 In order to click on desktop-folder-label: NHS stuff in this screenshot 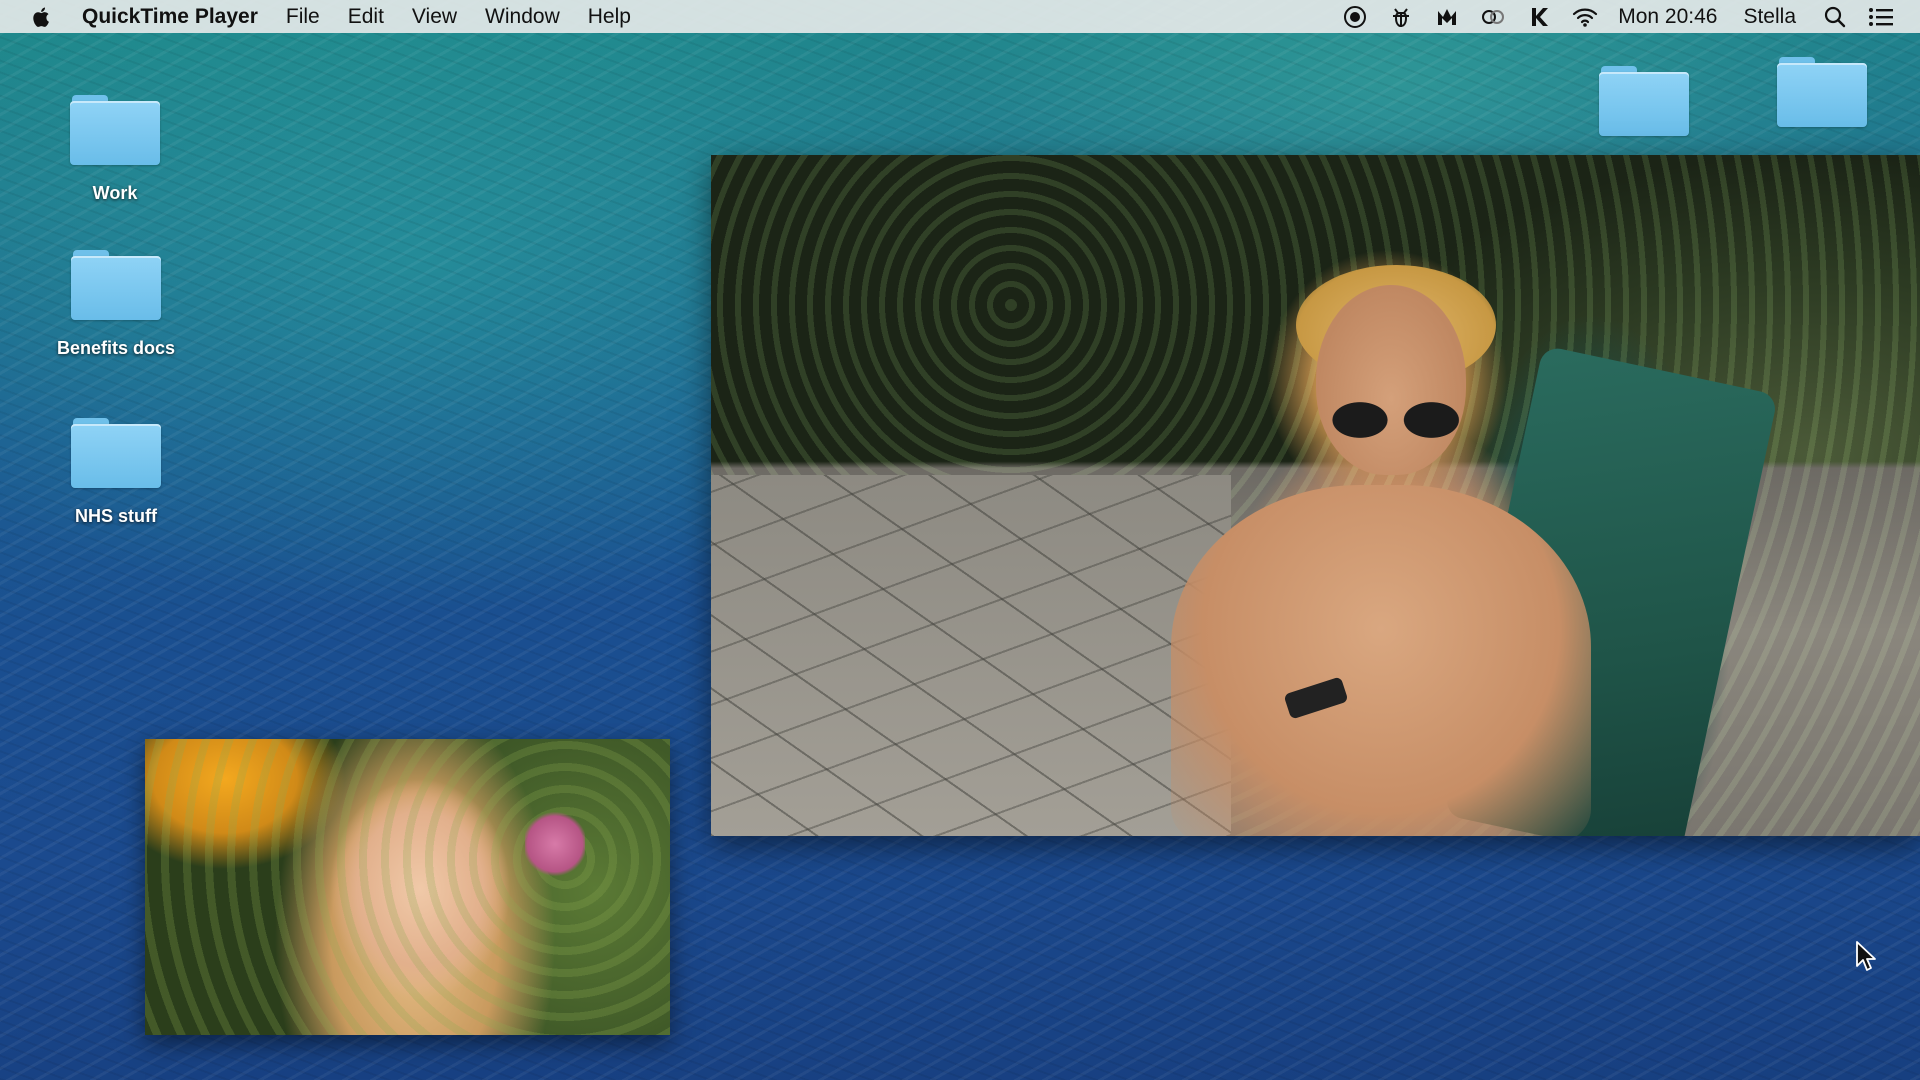, I will do `click(116, 516)`.